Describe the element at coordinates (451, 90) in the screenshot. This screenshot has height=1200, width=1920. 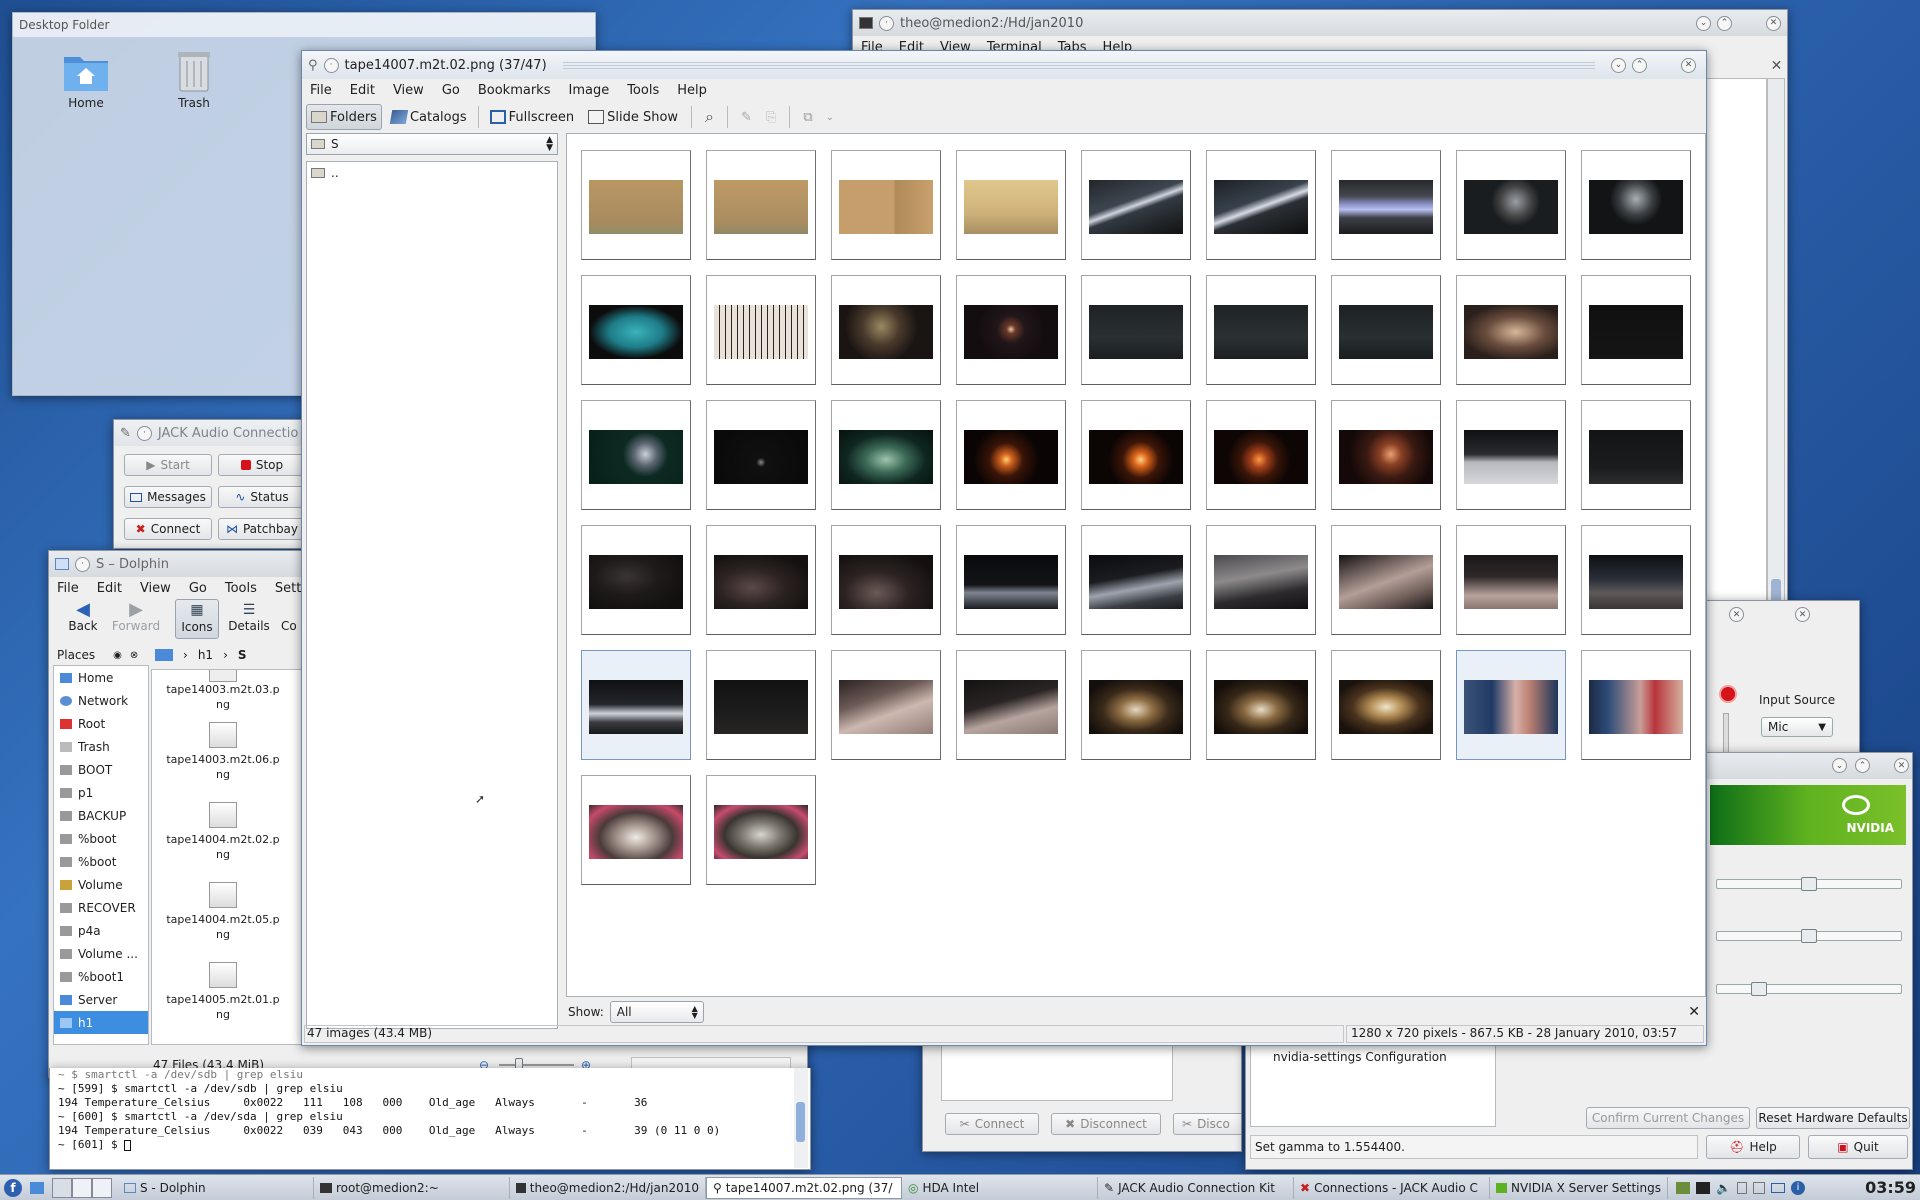
I see `menu-go: Go` at that location.